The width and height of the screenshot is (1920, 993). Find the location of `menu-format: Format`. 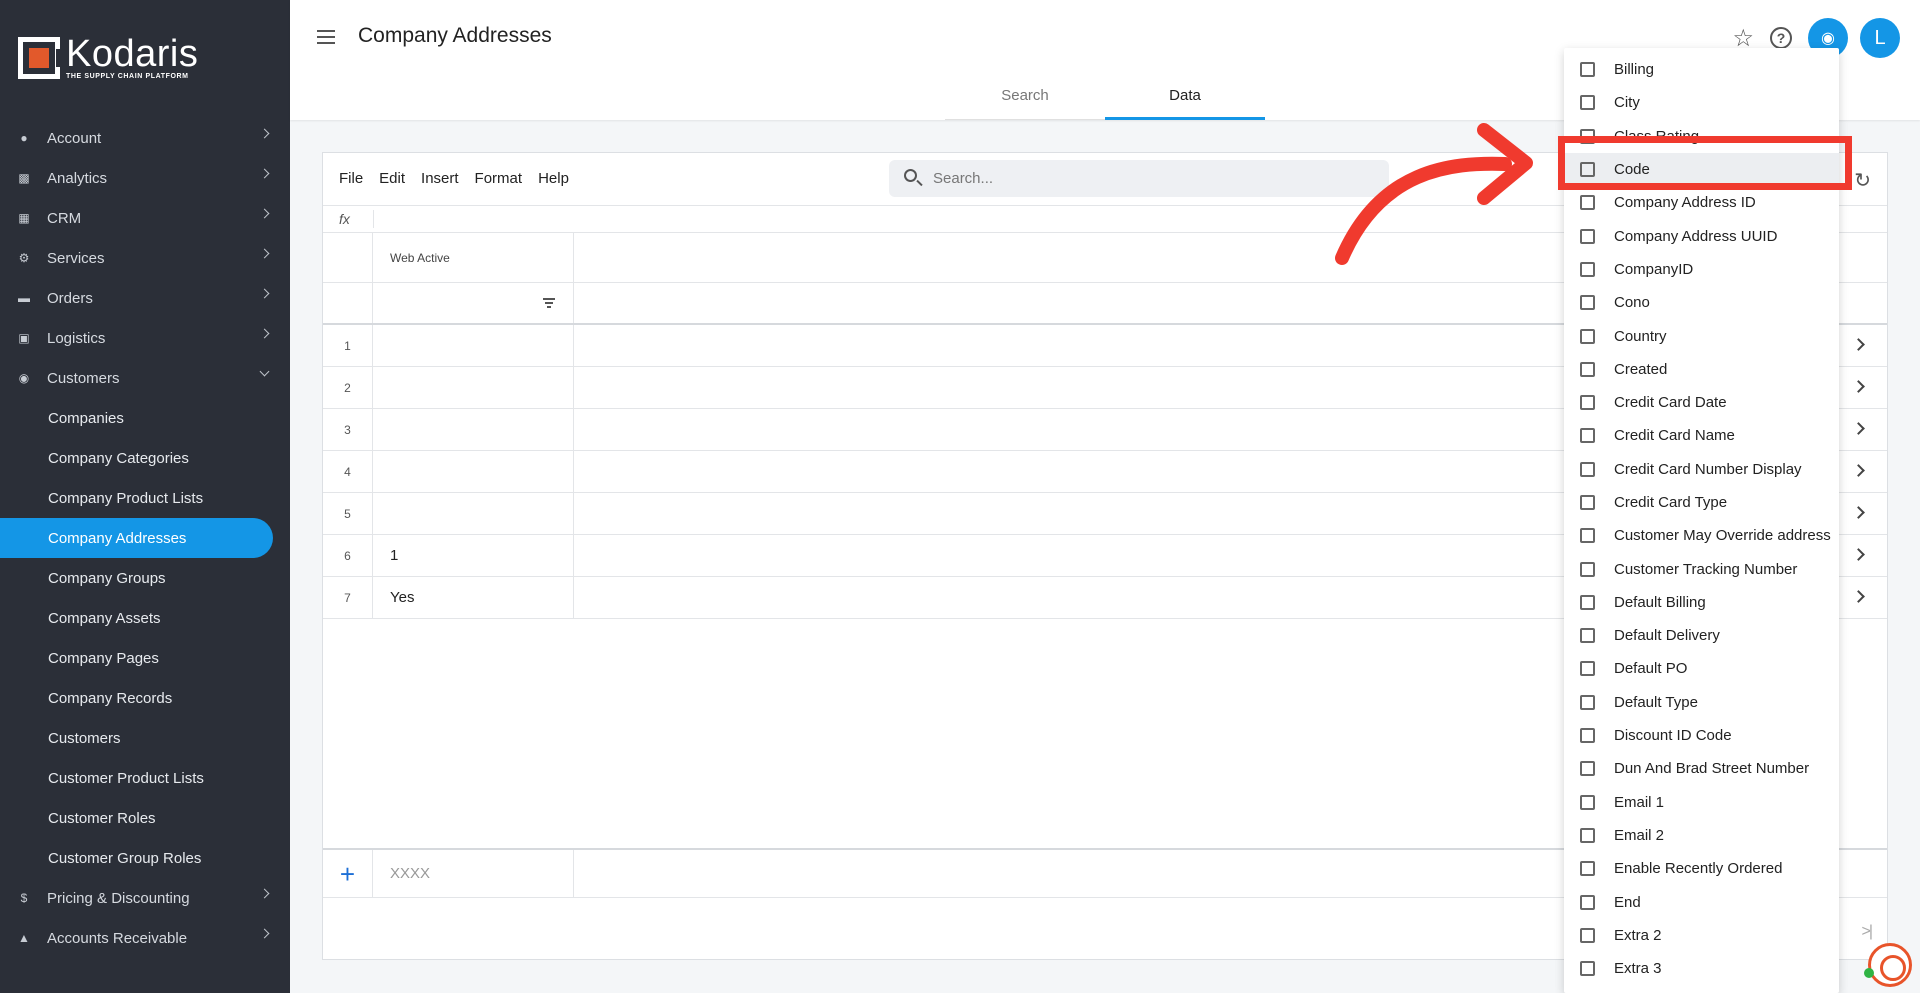

menu-format: Format is located at coordinates (499, 178).